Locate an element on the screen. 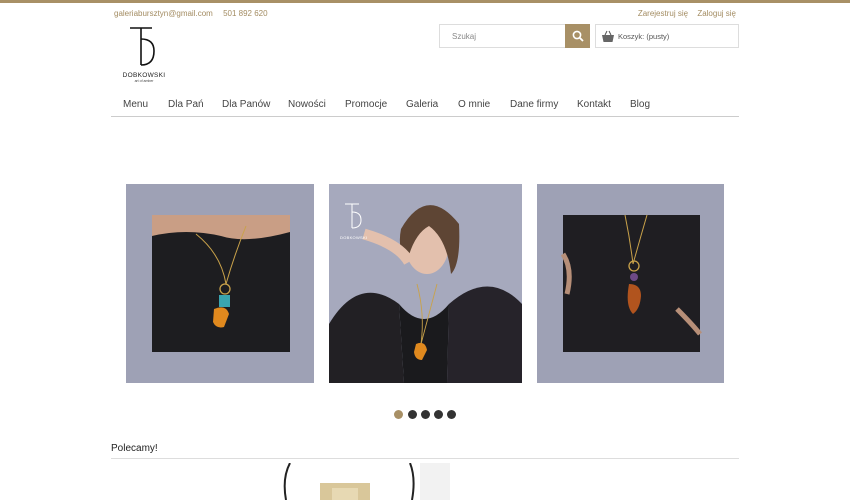 Image resolution: width=850 pixels, height=500 pixels. search-icon is located at coordinates (578, 36).